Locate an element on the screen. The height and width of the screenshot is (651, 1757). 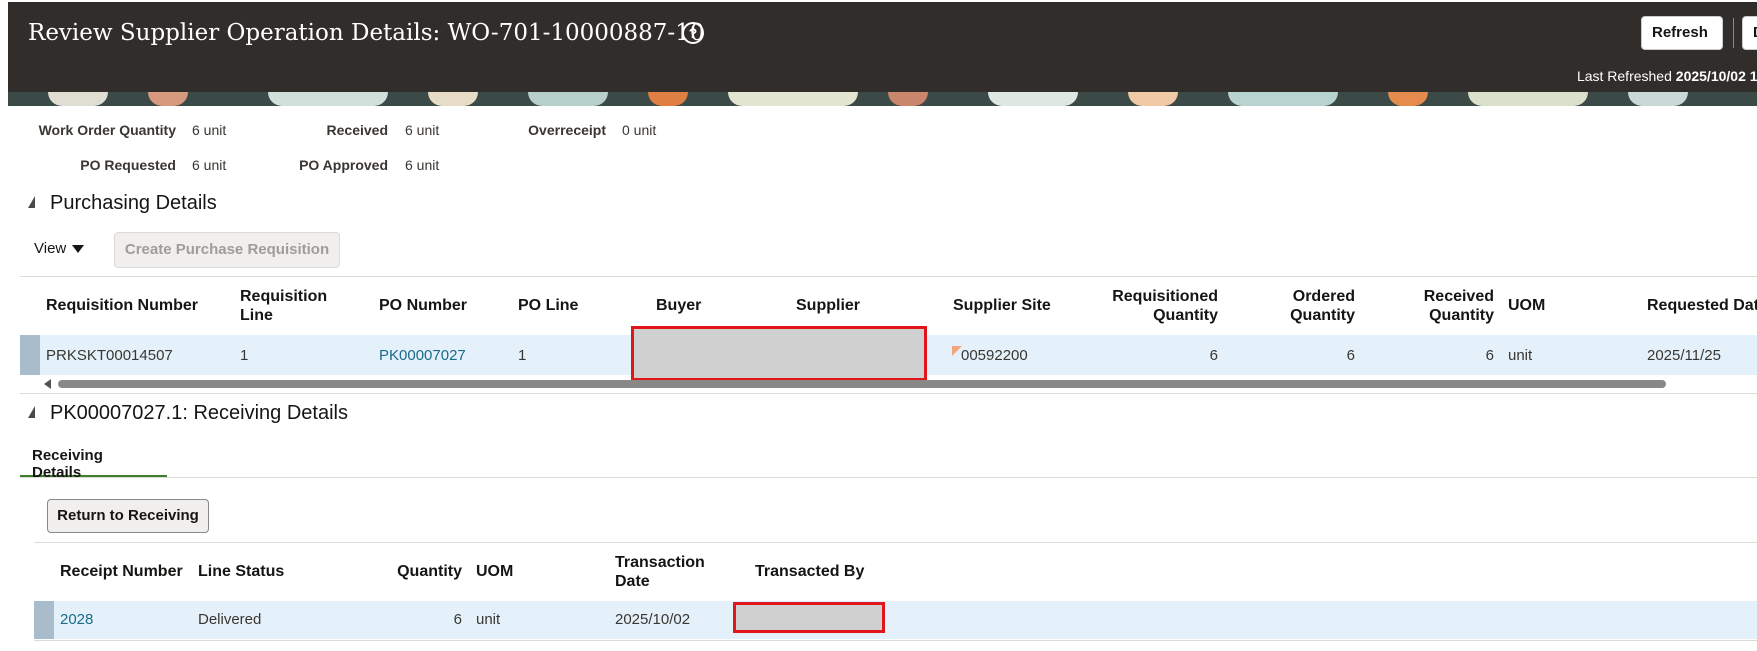
cell-requisition-line: 1 is located at coordinates (244, 355).